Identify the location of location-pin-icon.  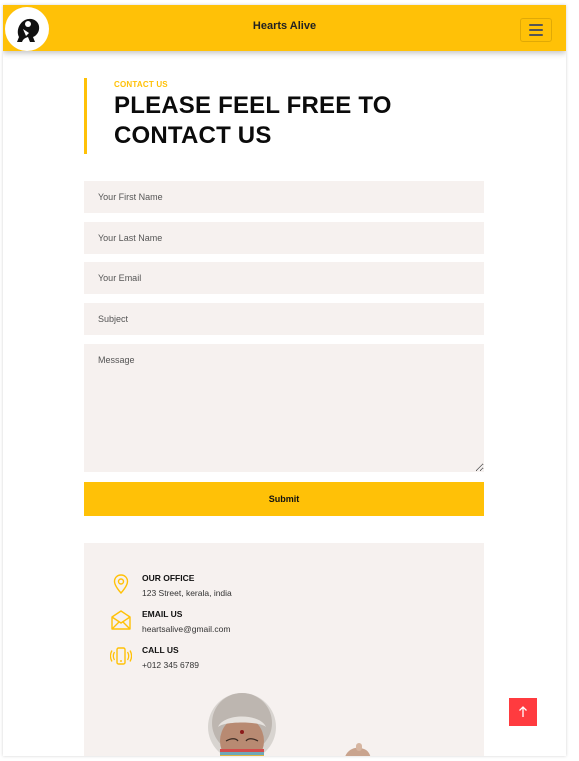
(121, 584).